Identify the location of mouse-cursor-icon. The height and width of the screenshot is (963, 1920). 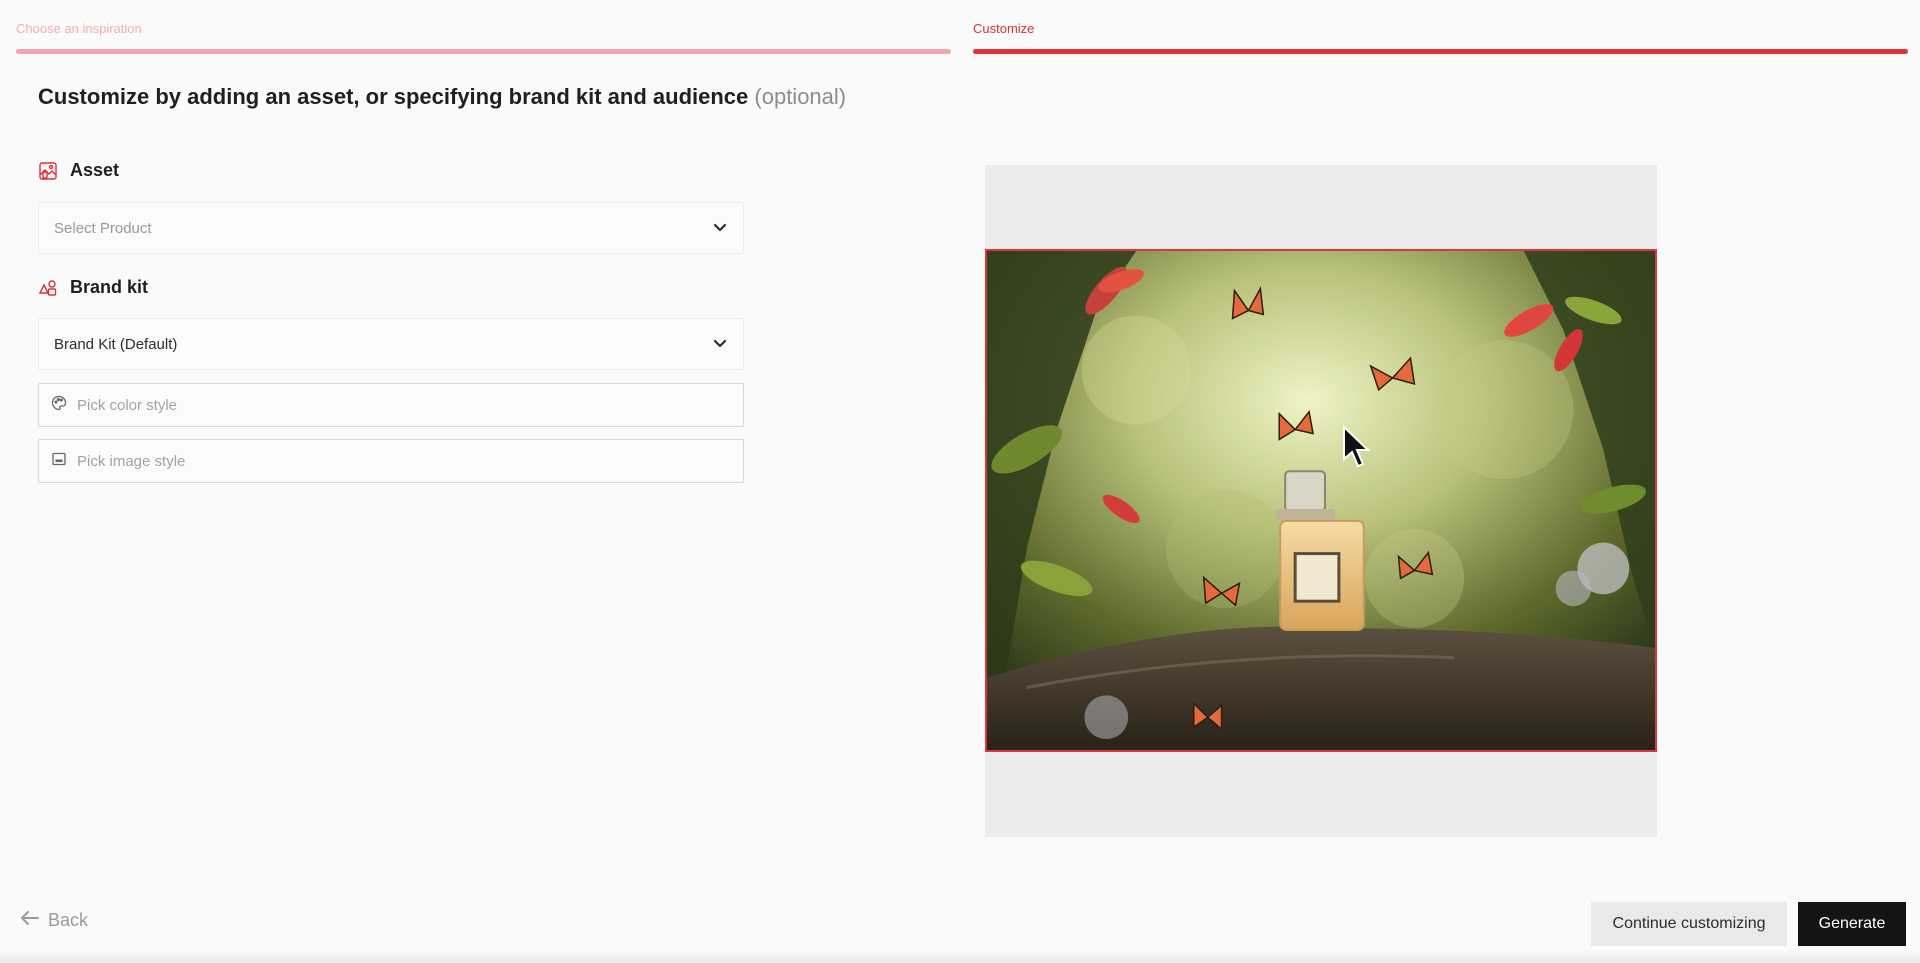
(1356, 449).